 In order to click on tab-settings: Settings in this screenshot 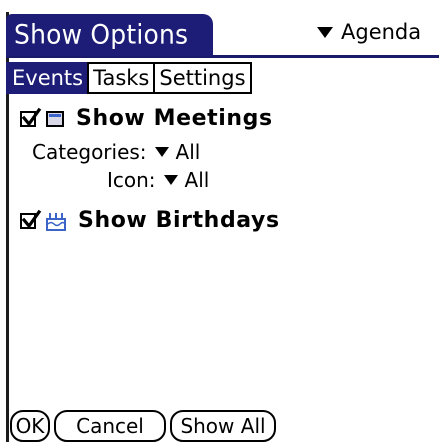, I will do `click(202, 78)`.